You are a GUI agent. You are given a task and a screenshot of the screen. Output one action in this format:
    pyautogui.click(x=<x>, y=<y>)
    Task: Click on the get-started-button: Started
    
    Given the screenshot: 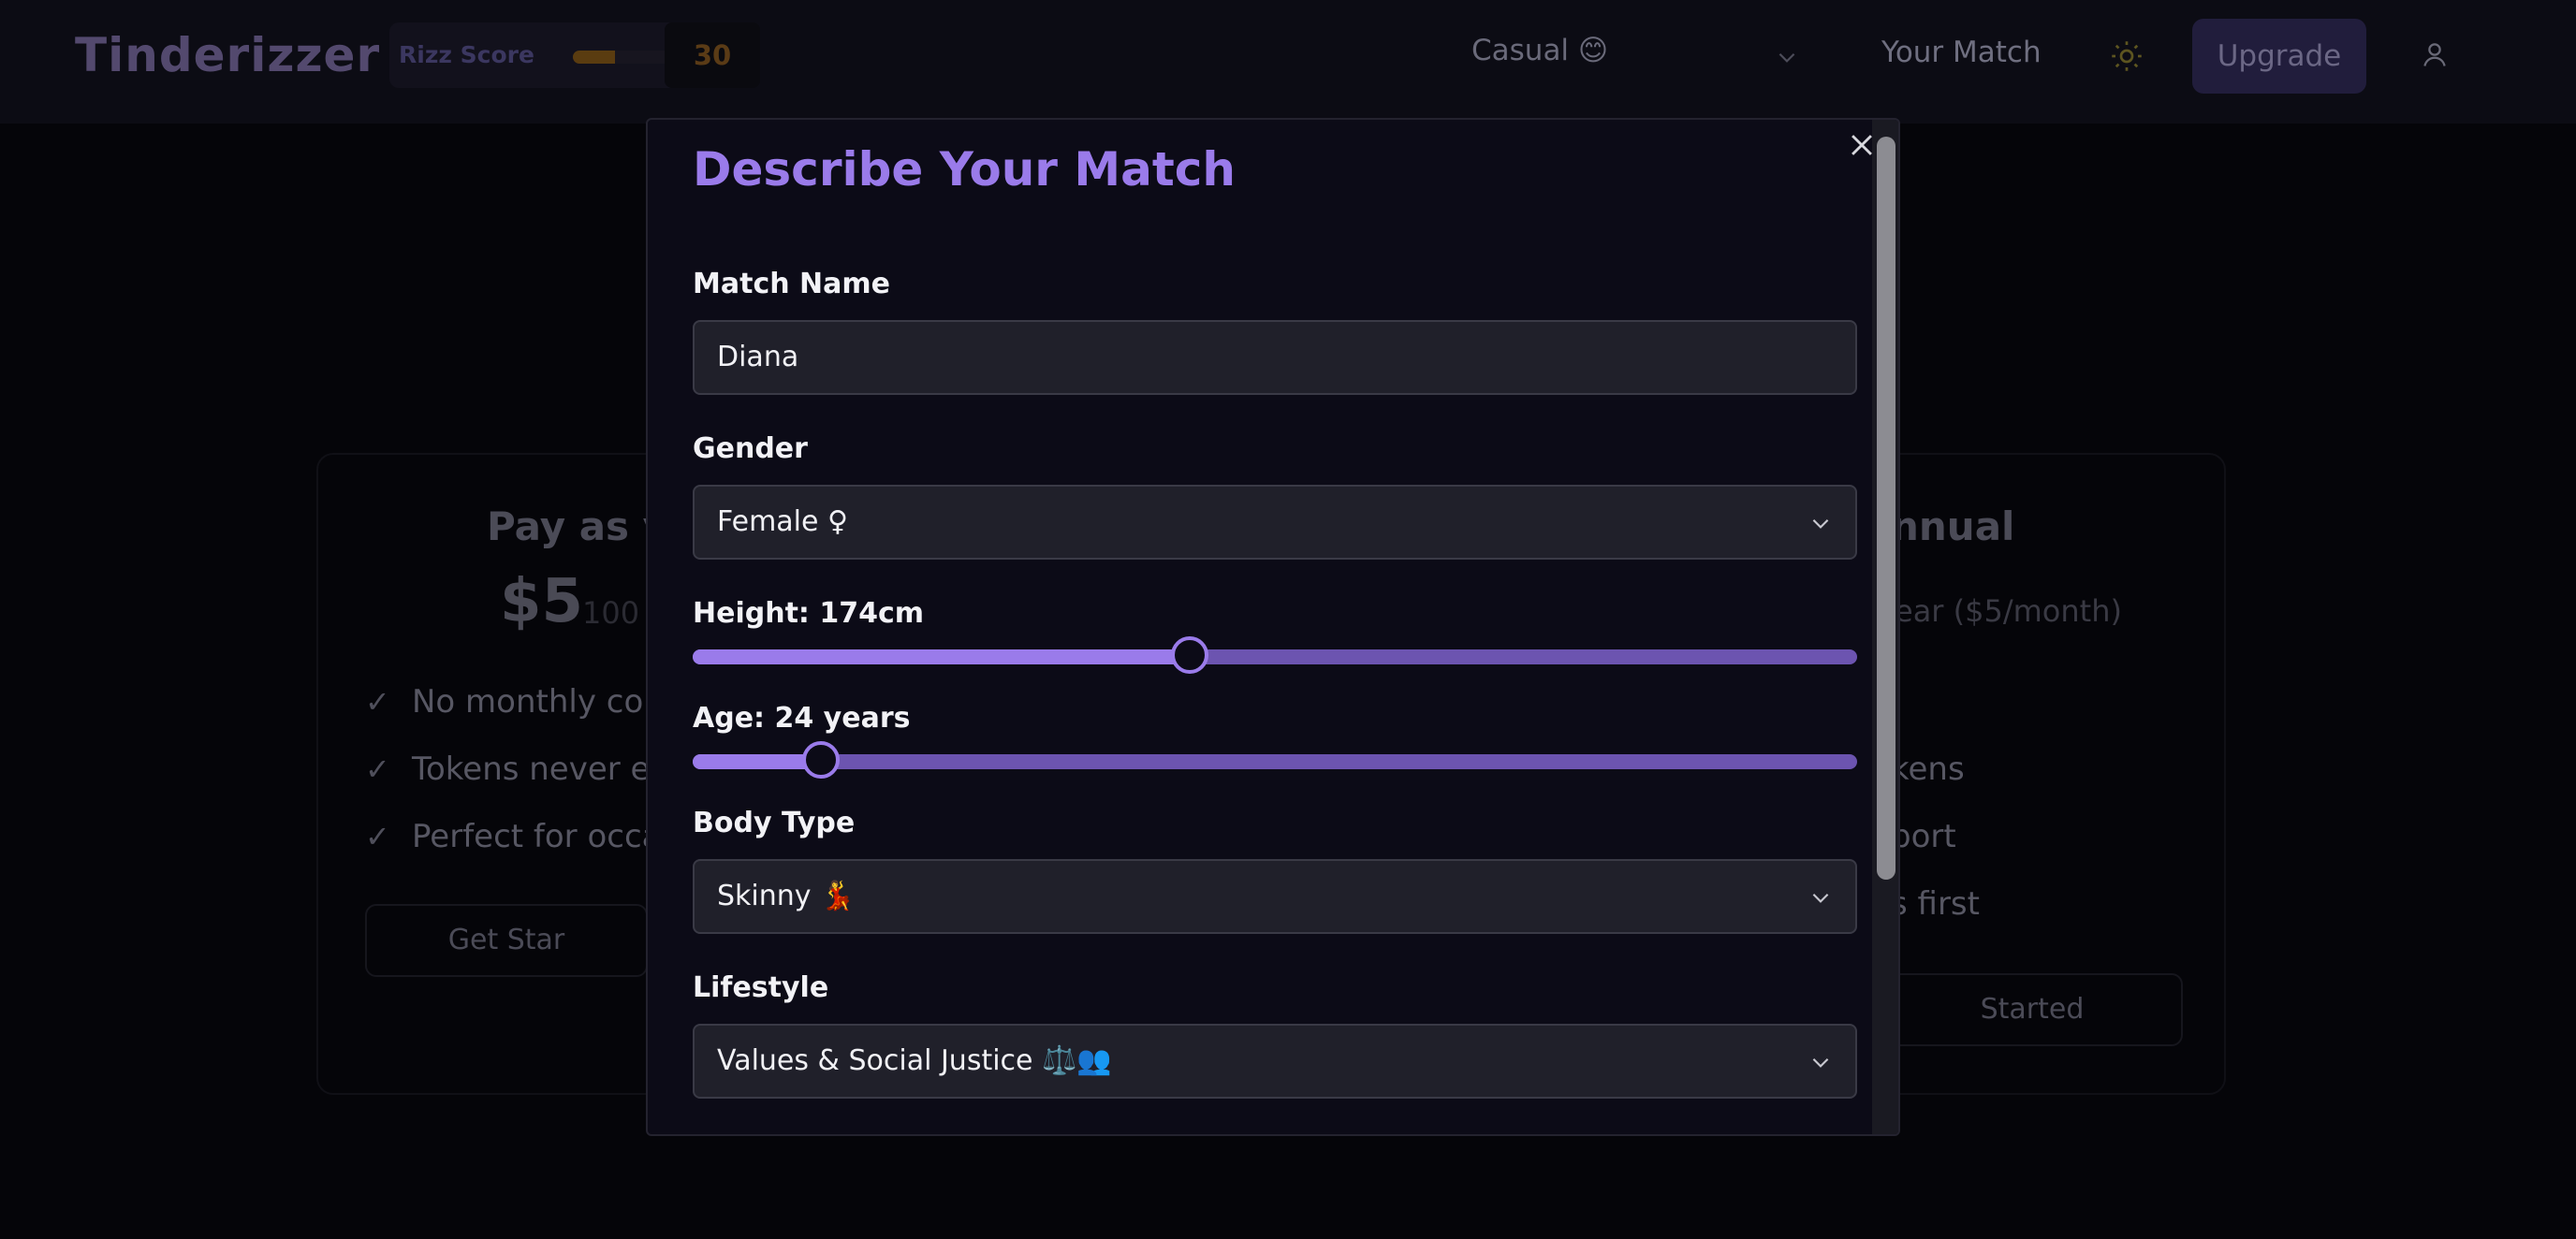 What is the action you would take?
    pyautogui.click(x=2032, y=1009)
    